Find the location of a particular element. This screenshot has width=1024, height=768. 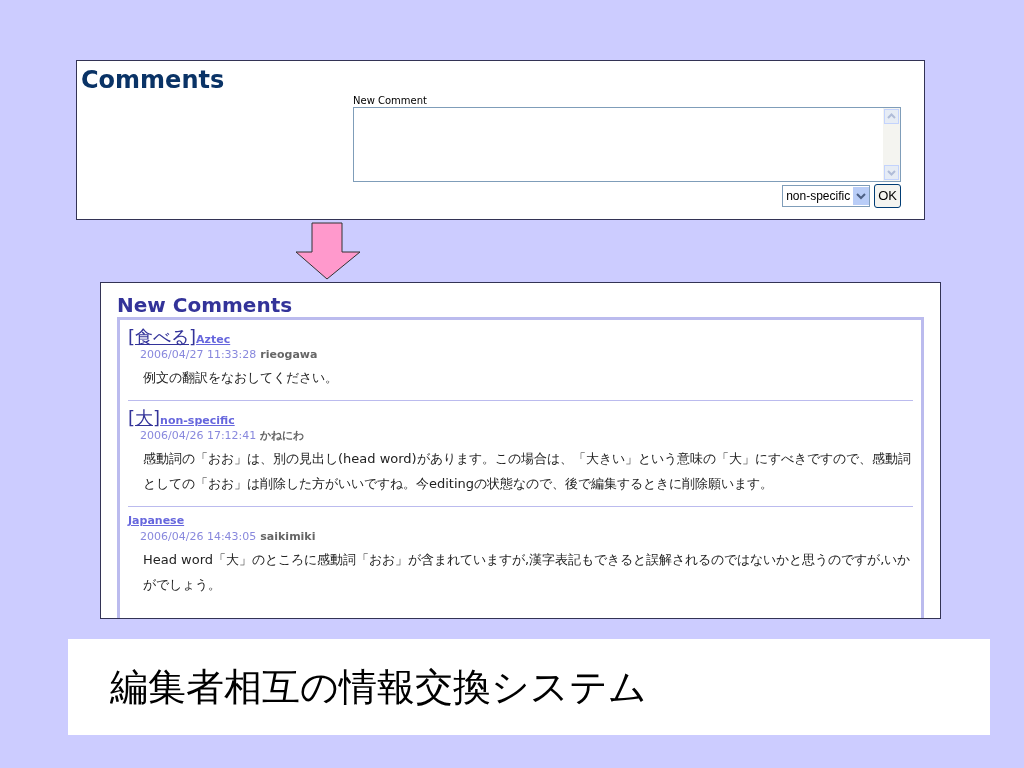

timestamp: 2006/04/26 14:43:05 is located at coordinates (198, 536).